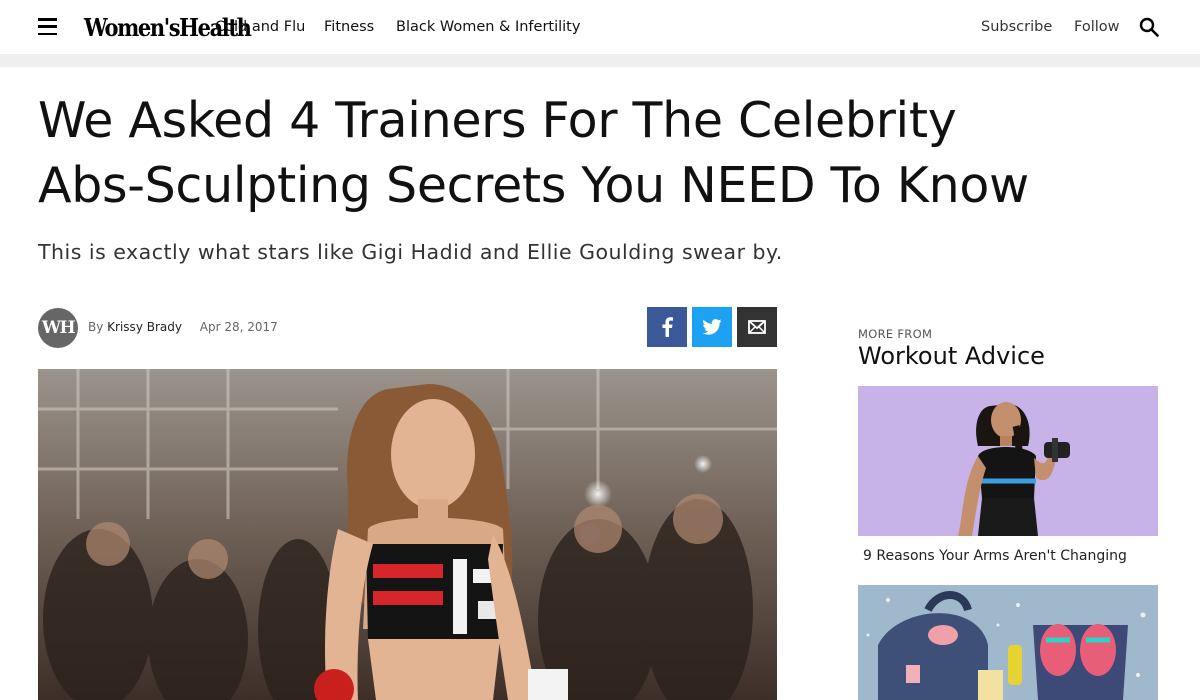 Image resolution: width=1200 pixels, height=700 pixels. I want to click on share-twitter-button, so click(712, 327).